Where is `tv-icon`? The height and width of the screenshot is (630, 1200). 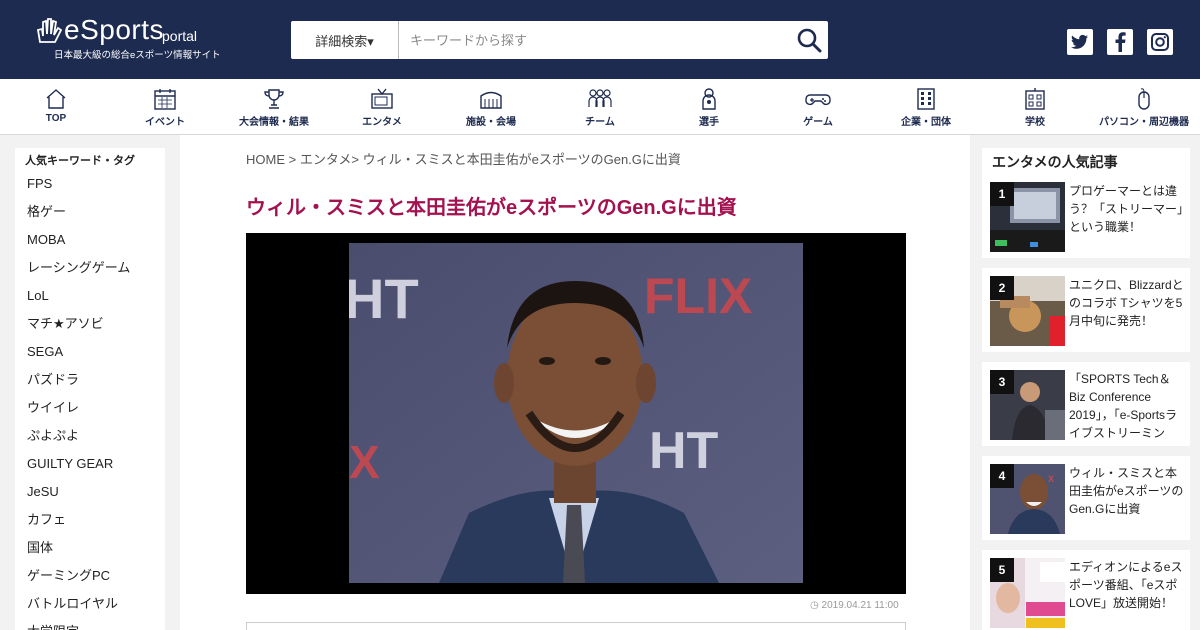
tv-icon is located at coordinates (382, 98).